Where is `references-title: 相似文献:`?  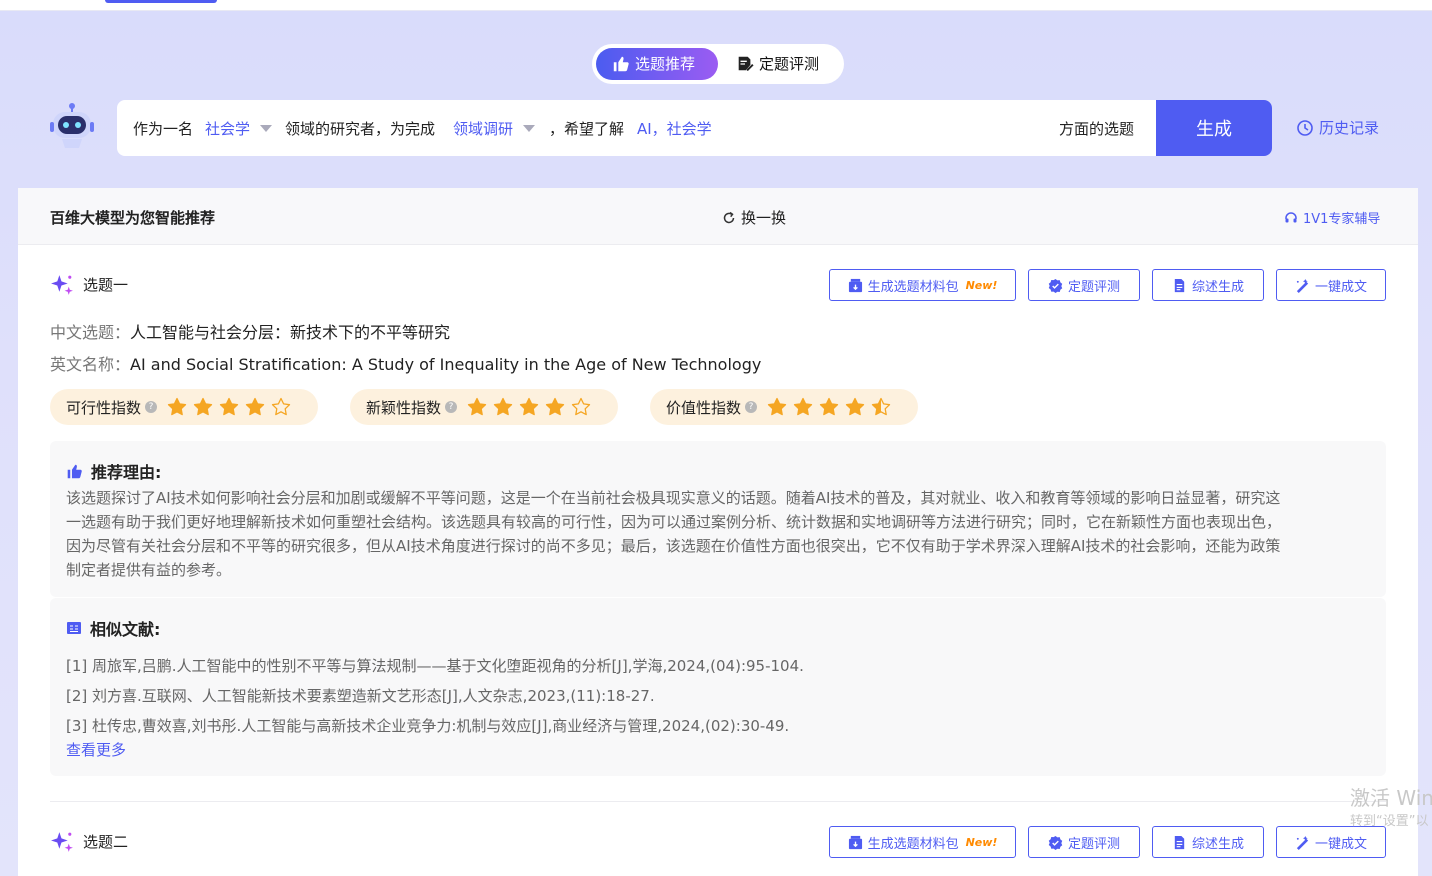
references-title: 相似文献: is located at coordinates (125, 629).